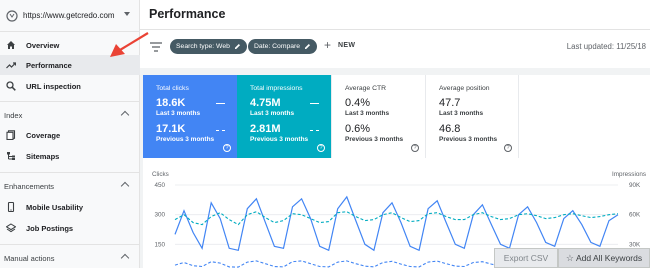  Describe the element at coordinates (609, 258) in the screenshot. I see `add-all-label: Add All Keywords` at that location.